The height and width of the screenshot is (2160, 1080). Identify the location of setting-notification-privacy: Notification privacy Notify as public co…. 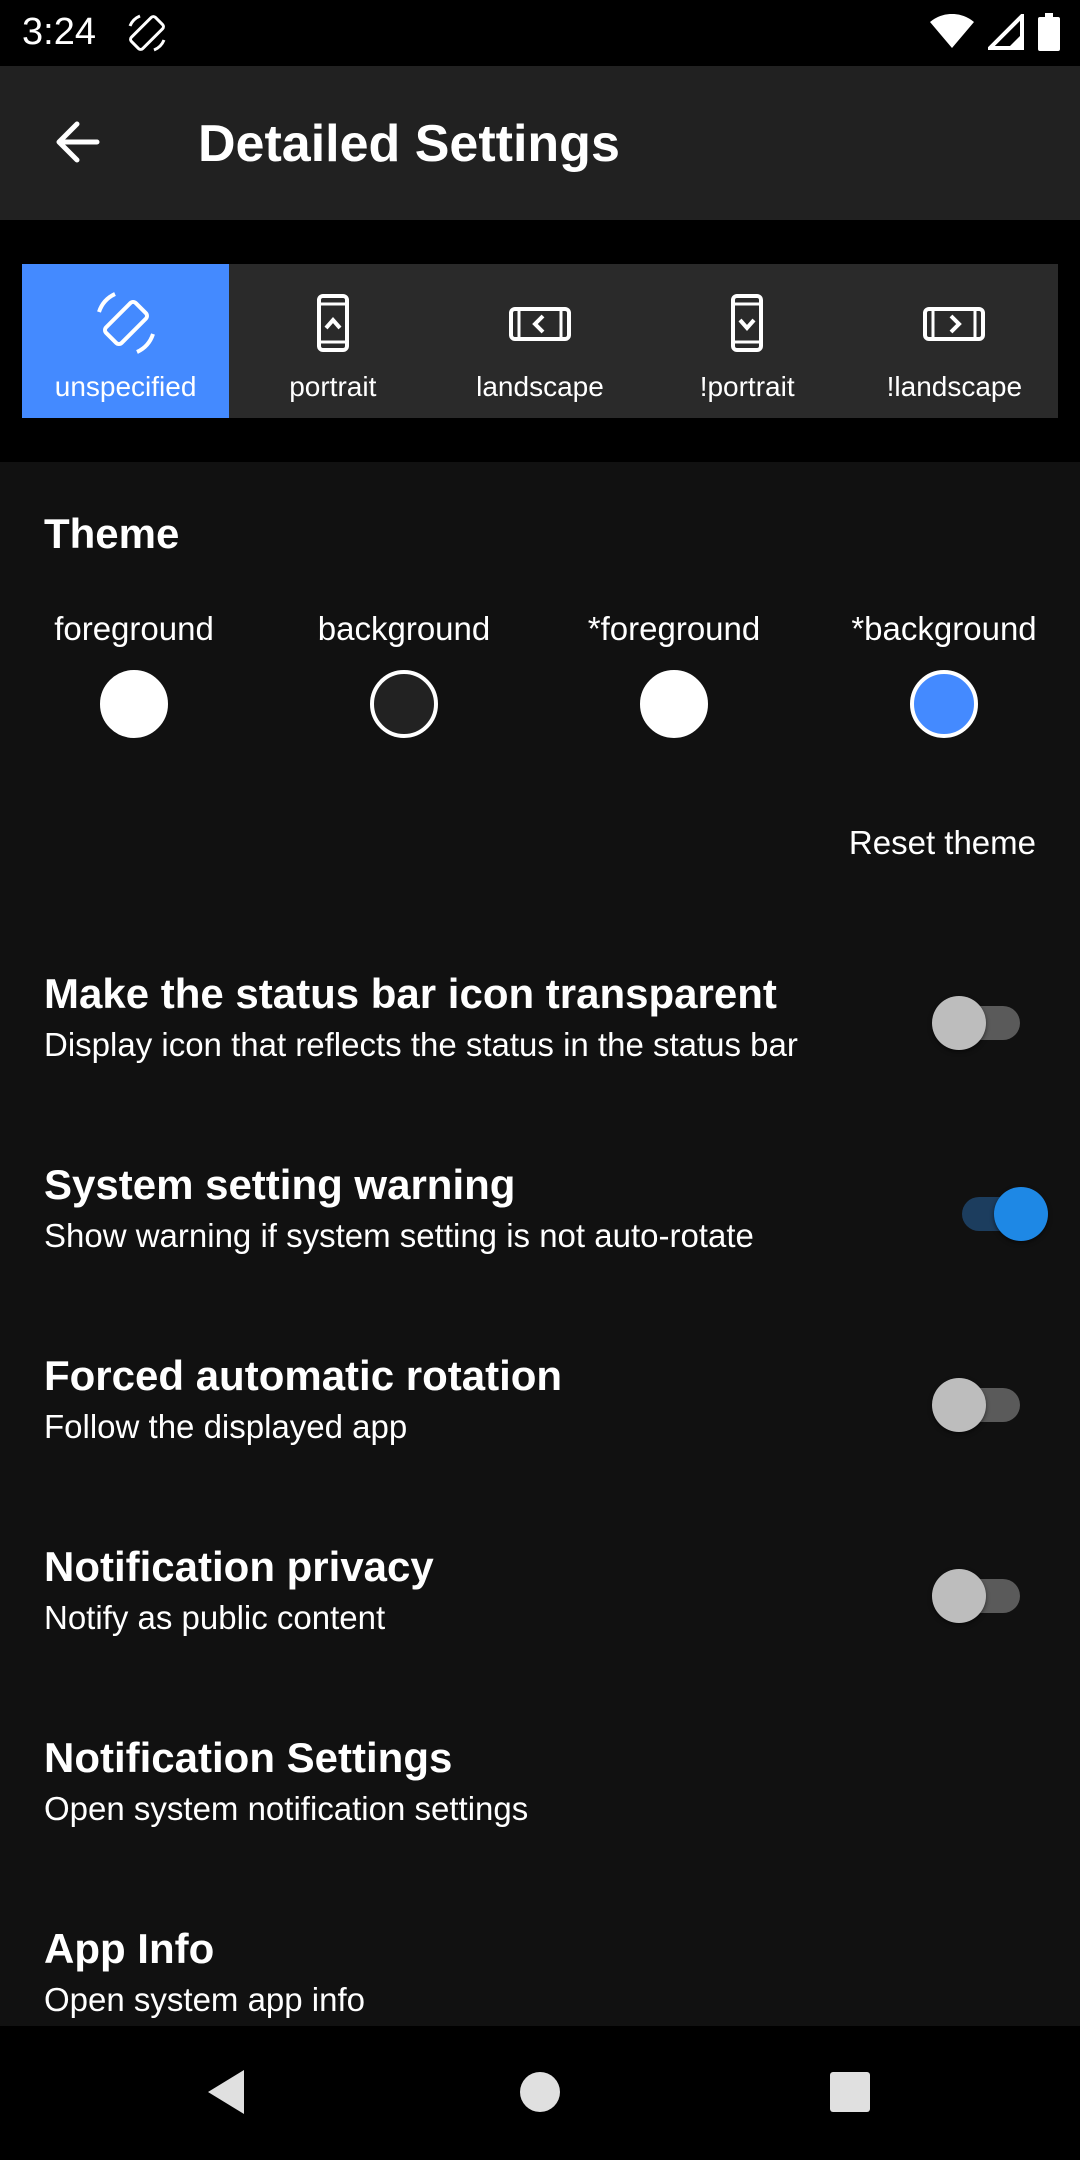
(540, 1638).